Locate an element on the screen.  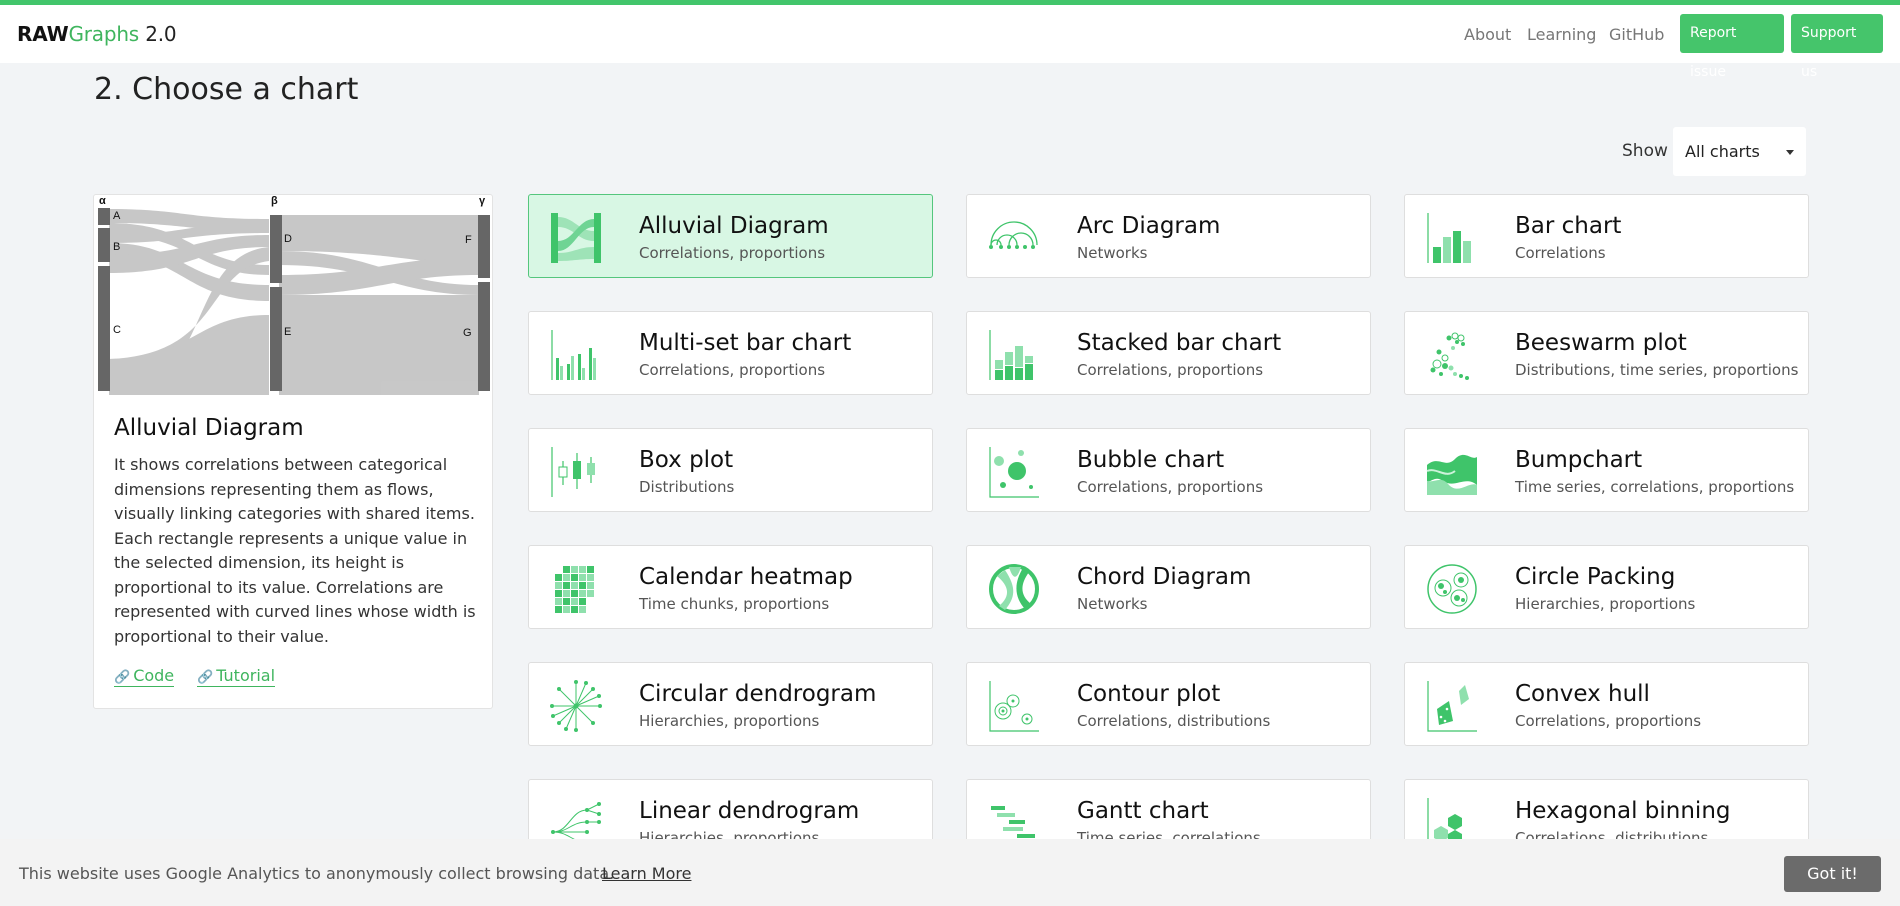
chord-icon is located at coordinates (1014, 589).